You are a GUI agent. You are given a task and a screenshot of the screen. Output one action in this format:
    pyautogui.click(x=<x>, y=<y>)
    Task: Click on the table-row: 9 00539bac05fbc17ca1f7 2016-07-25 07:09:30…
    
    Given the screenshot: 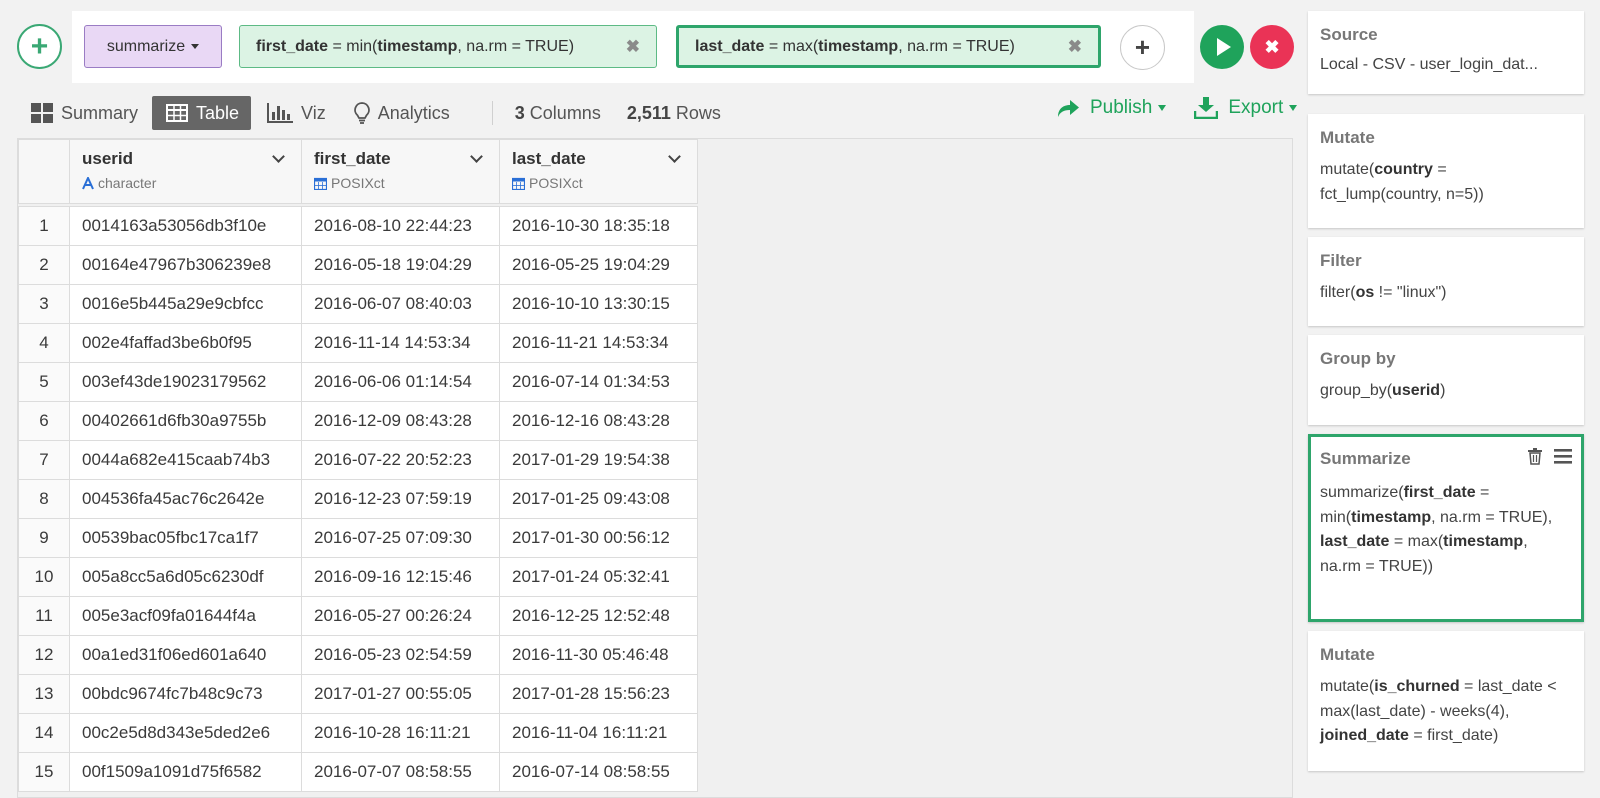 What is the action you would take?
    pyautogui.click(x=358, y=538)
    